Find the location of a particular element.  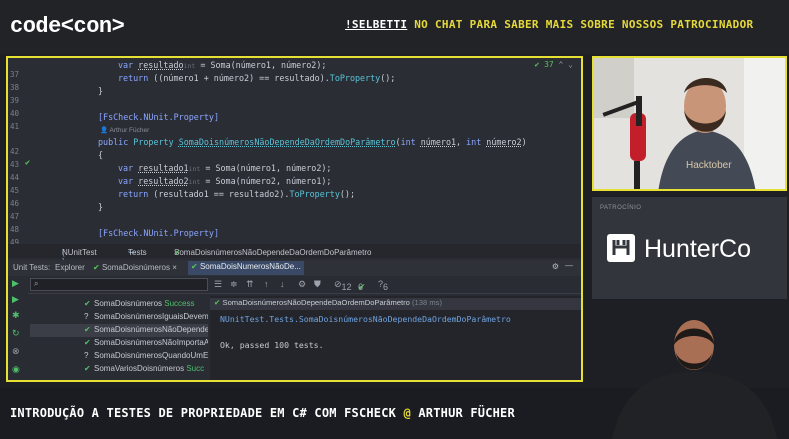

debug-icon: ✱ is located at coordinates (16, 315).